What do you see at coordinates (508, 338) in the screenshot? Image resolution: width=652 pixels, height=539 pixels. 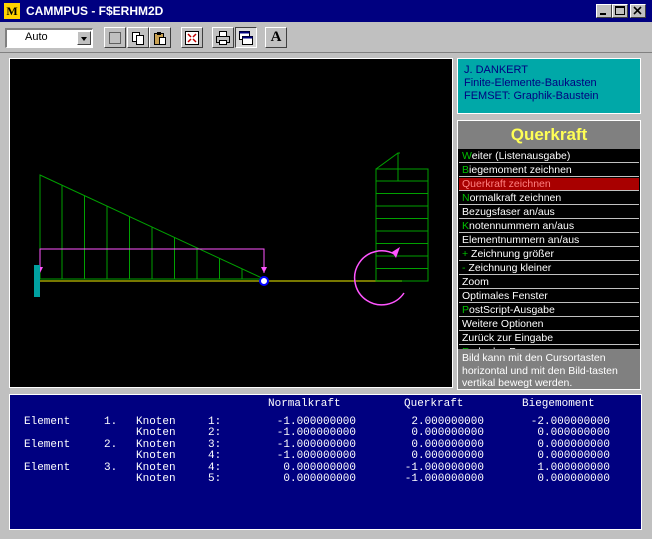 I see `menu-item-label: Zurück zur Eingabe` at bounding box center [508, 338].